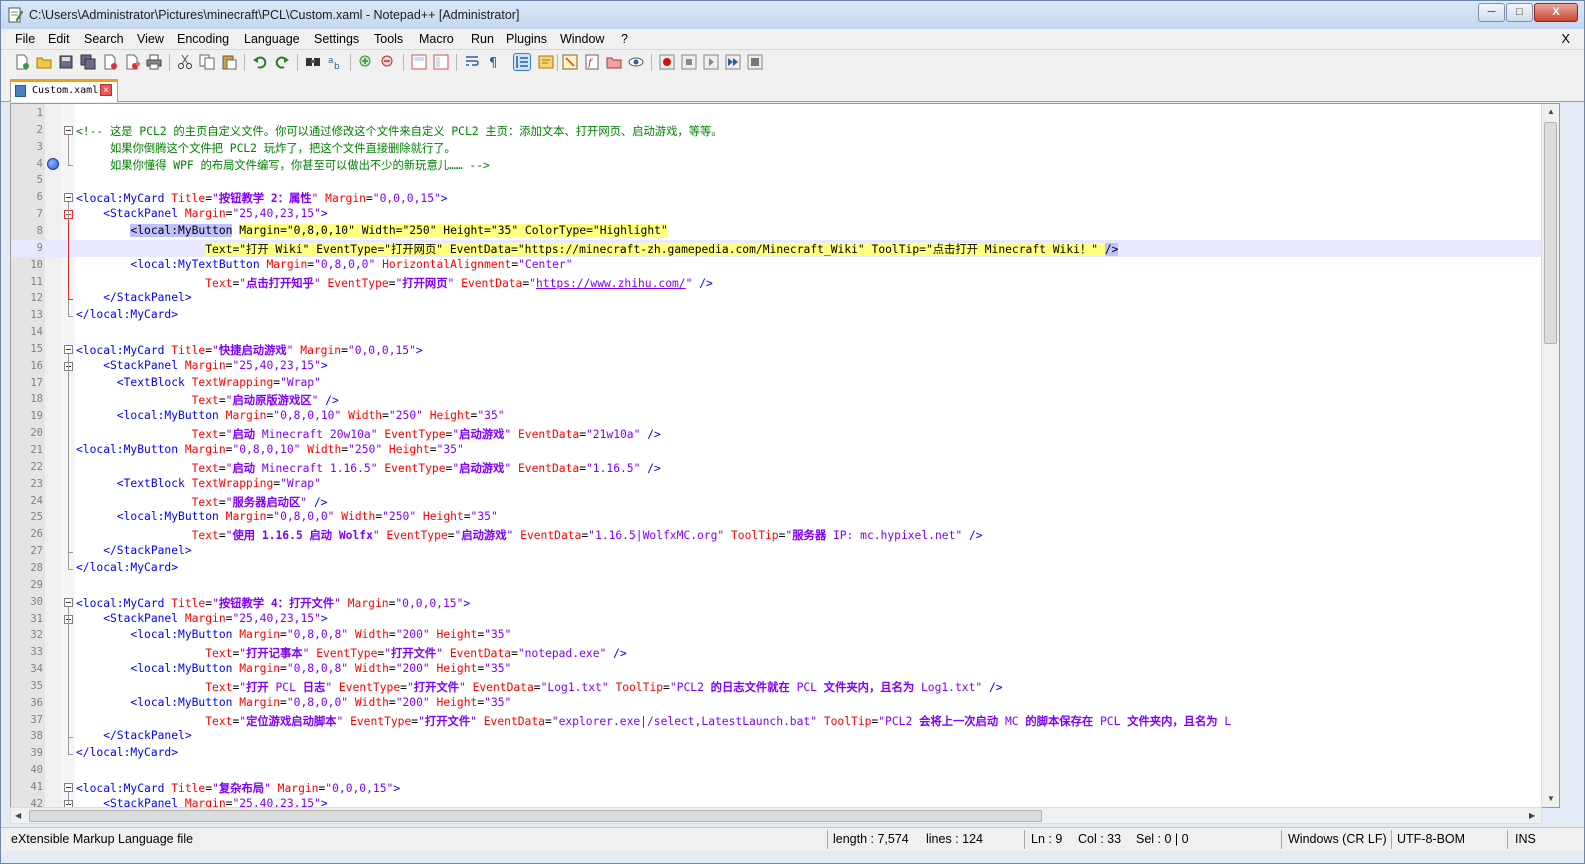  Describe the element at coordinates (335, 62) in the screenshot. I see `replace-icon: ab` at that location.